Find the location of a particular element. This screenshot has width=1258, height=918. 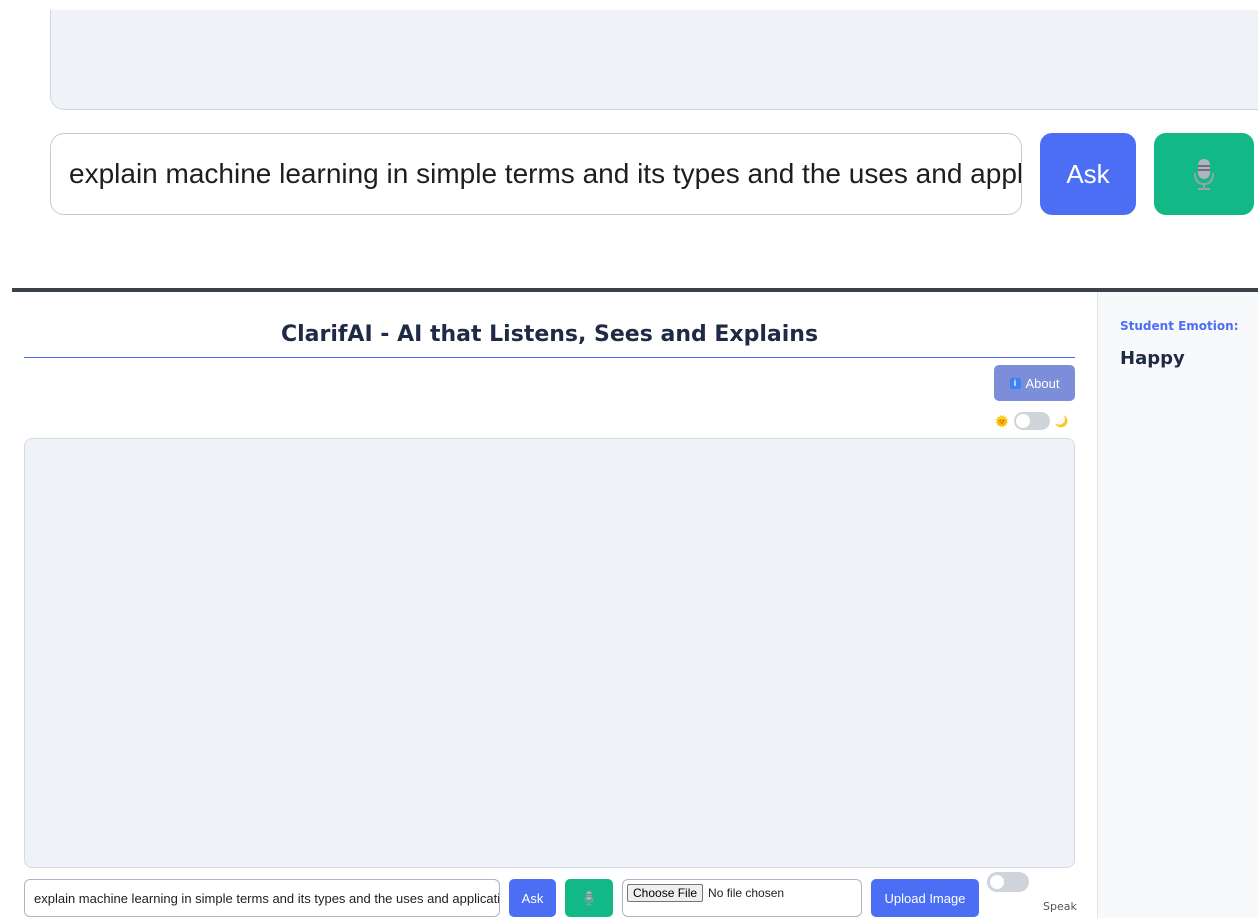

ask-button: Ask is located at coordinates (532, 898).